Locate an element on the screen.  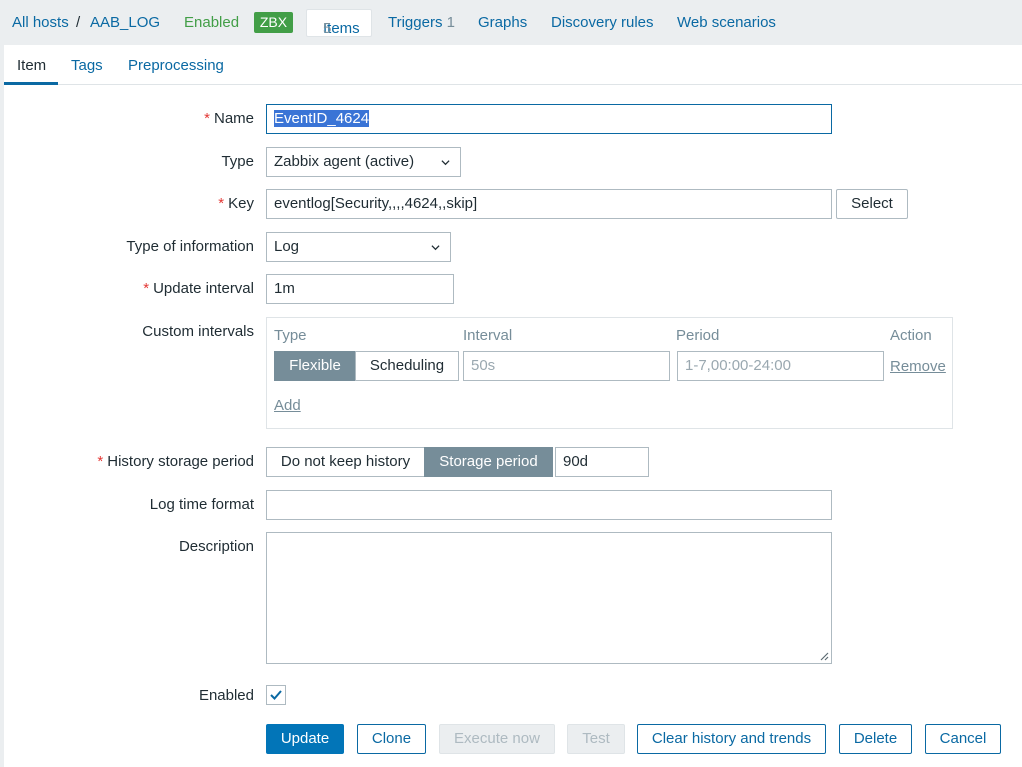
tab-item: Item is located at coordinates (31, 66).